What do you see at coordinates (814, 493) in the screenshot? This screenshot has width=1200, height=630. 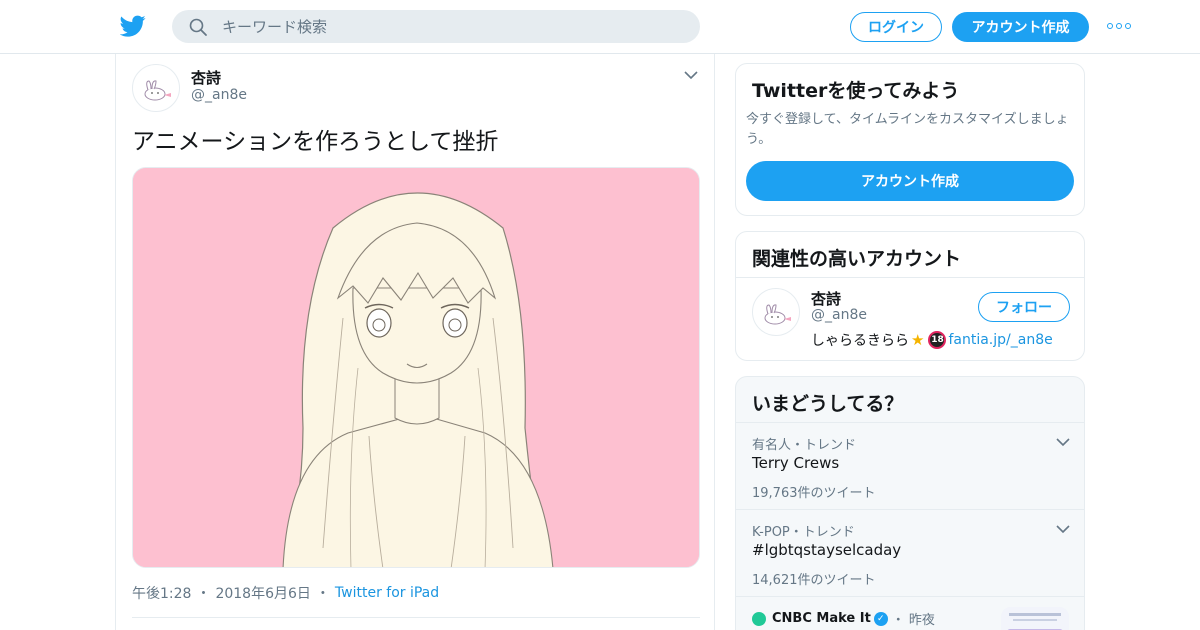 I see `trend-count: 19,763件のツイート` at bounding box center [814, 493].